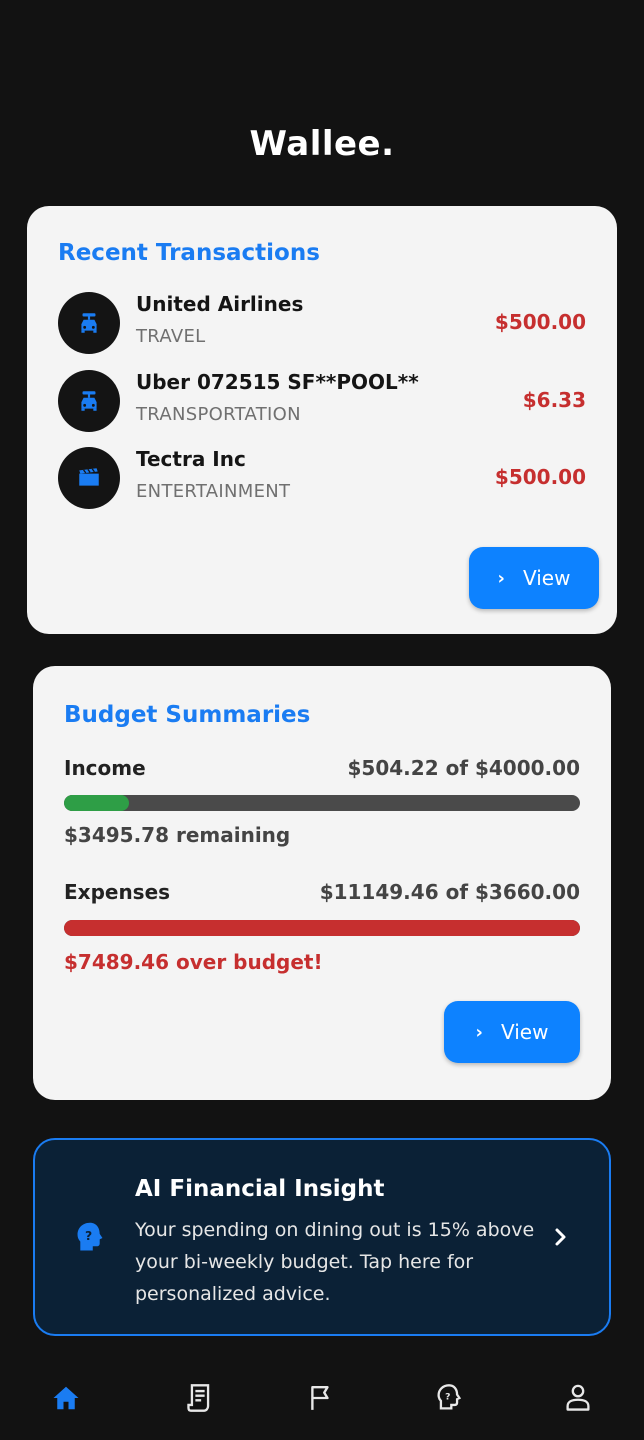 The width and height of the screenshot is (644, 1440). What do you see at coordinates (177, 835) in the screenshot?
I see `income-remaining: $3495.78 remaining` at bounding box center [177, 835].